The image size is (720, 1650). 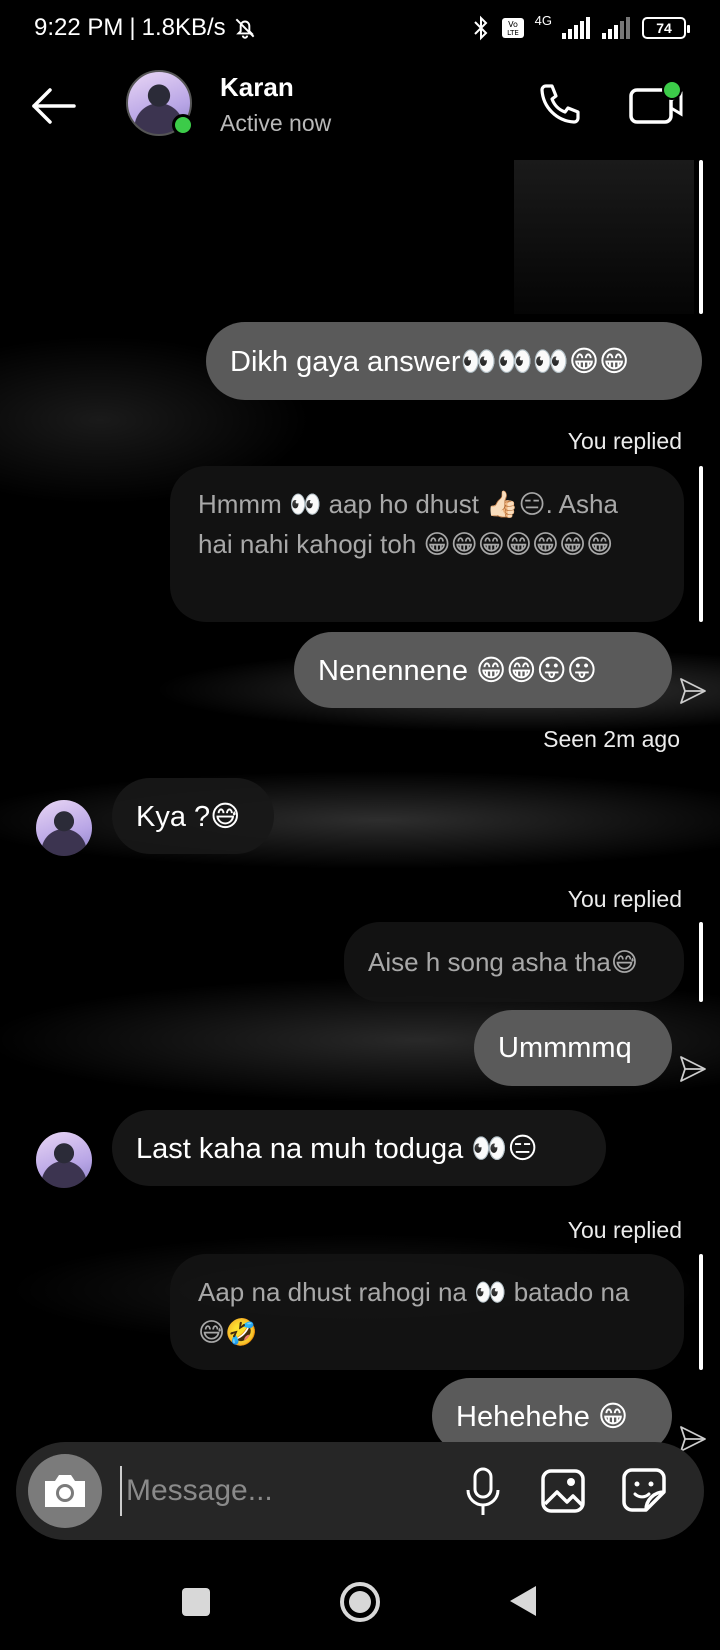 I want to click on contact-status: Active now, so click(x=276, y=123).